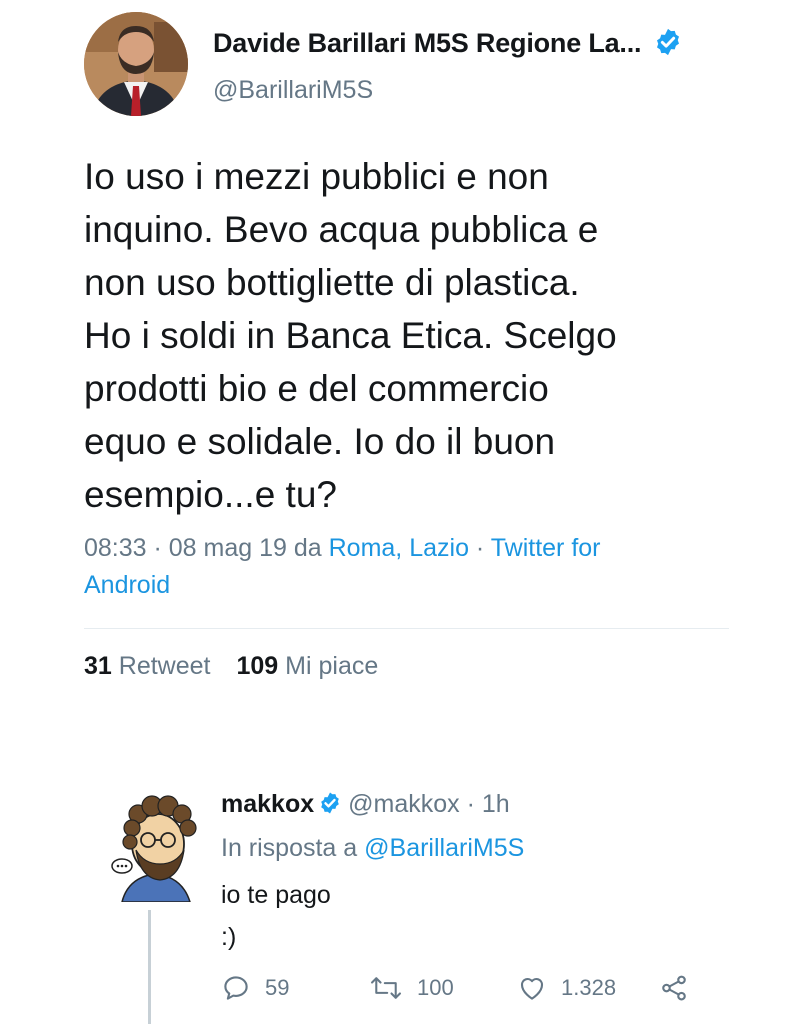 Image resolution: width=787 pixels, height=1024 pixels. I want to click on retweet-label: Retweet, so click(164, 666).